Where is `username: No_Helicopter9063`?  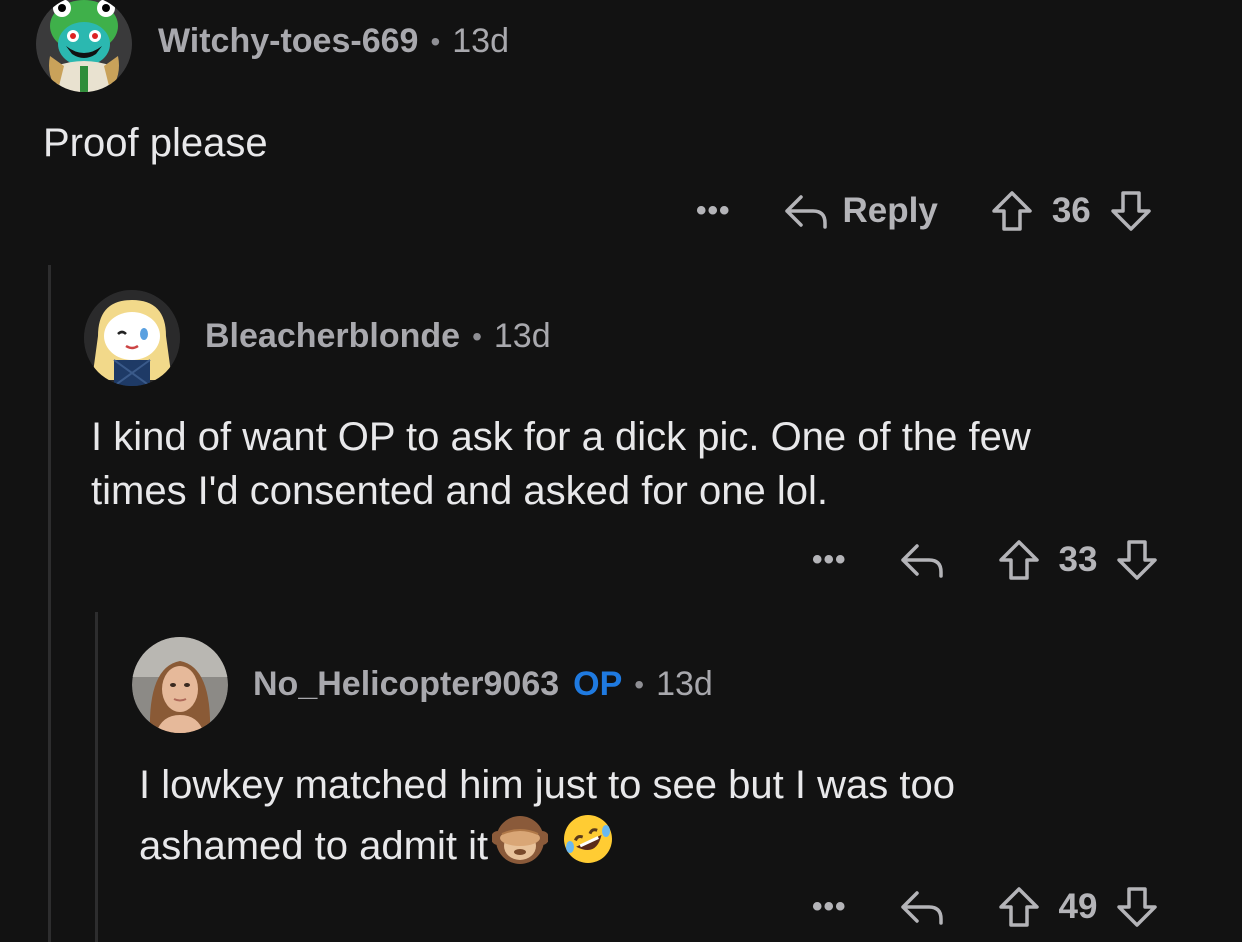 username: No_Helicopter9063 is located at coordinates (406, 684).